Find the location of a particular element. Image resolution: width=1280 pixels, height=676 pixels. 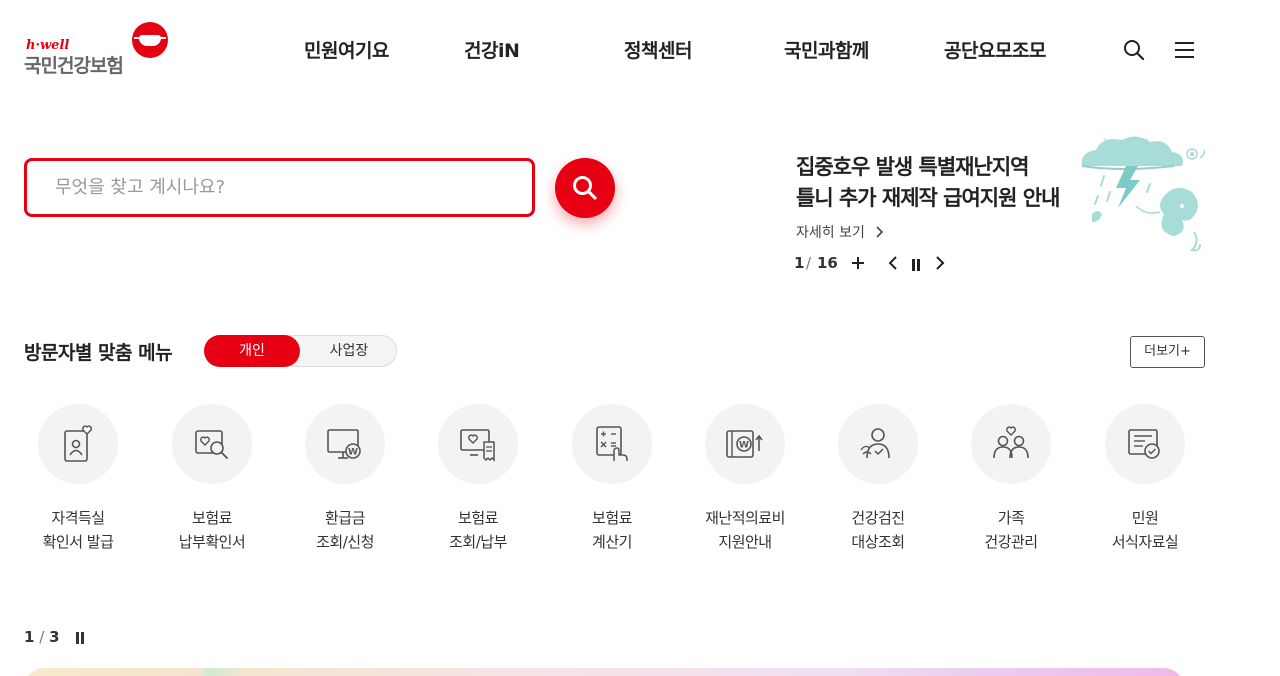

notice-more-label: 자세히 보기 is located at coordinates (830, 233).